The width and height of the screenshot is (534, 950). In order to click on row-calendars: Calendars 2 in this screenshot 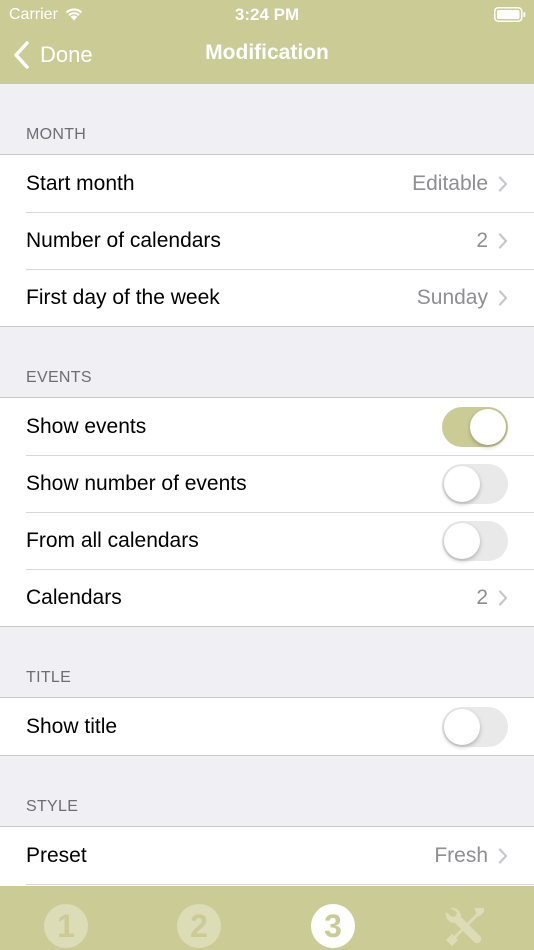, I will do `click(267, 597)`.